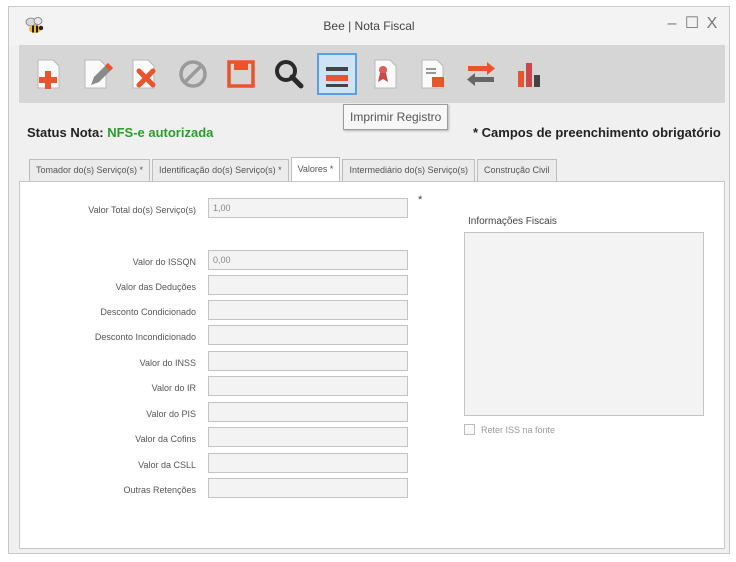 The image size is (736, 562). What do you see at coordinates (171, 414) in the screenshot?
I see `pis-label: Valor do PIS` at bounding box center [171, 414].